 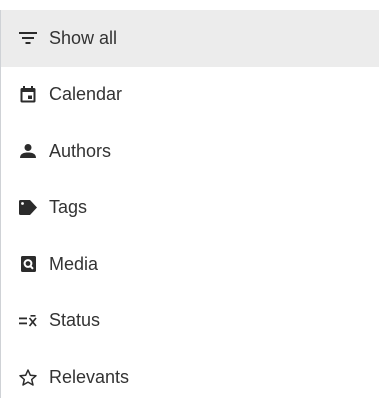 What do you see at coordinates (74, 263) in the screenshot?
I see `menu-item-label: Media` at bounding box center [74, 263].